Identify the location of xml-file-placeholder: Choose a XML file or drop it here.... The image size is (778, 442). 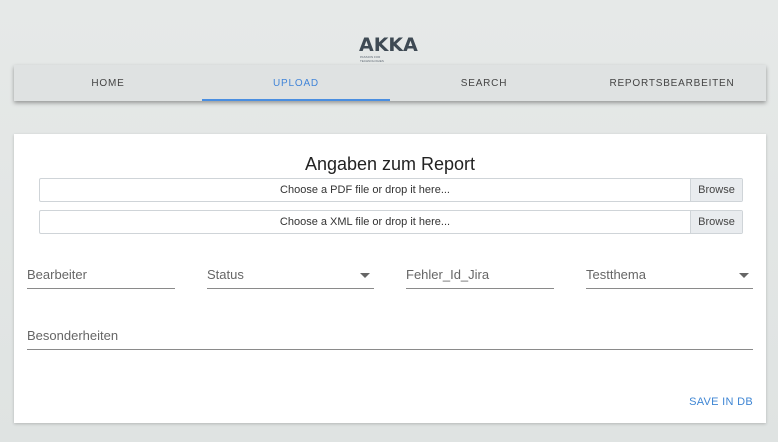
(365, 222).